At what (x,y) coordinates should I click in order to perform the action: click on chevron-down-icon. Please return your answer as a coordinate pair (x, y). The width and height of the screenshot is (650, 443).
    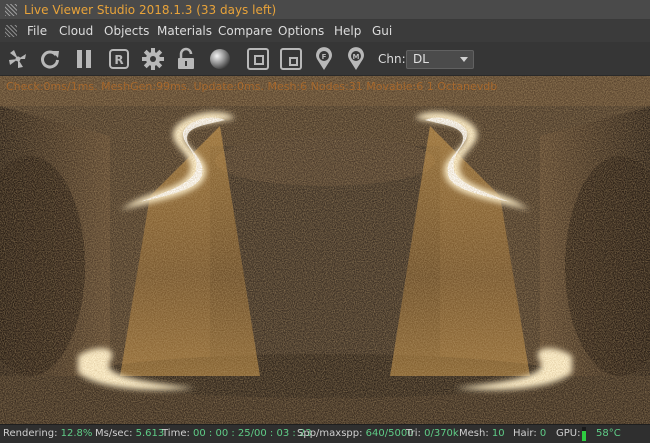
    Looking at the image, I should click on (464, 59).